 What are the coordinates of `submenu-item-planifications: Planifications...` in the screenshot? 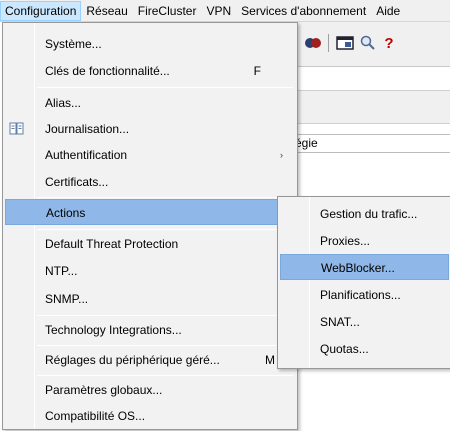 It's located at (364, 295).